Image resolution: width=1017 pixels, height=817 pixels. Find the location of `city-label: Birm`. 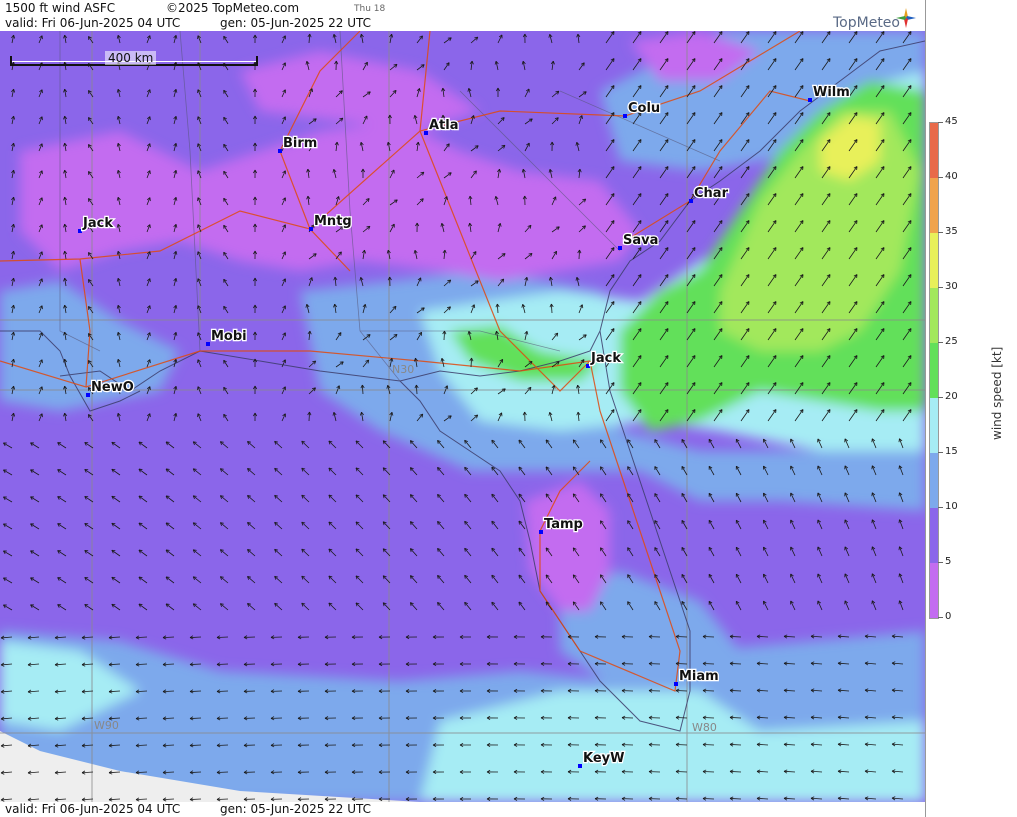

city-label: Birm is located at coordinates (300, 143).